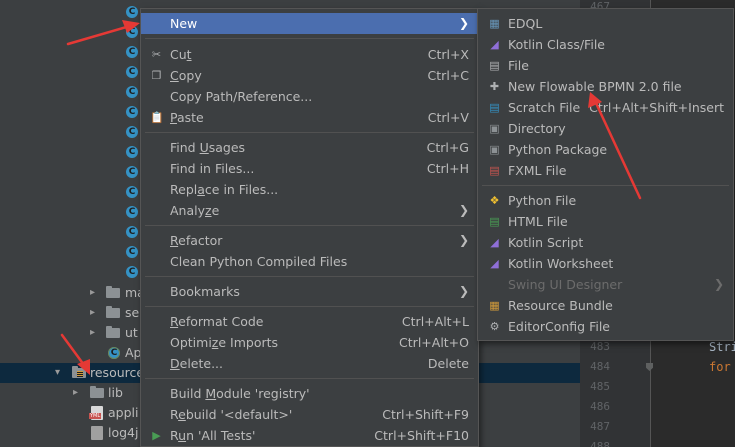 This screenshot has height=447, width=735. I want to click on submenu-item-html-file: ▤ HTML File, so click(605, 221).